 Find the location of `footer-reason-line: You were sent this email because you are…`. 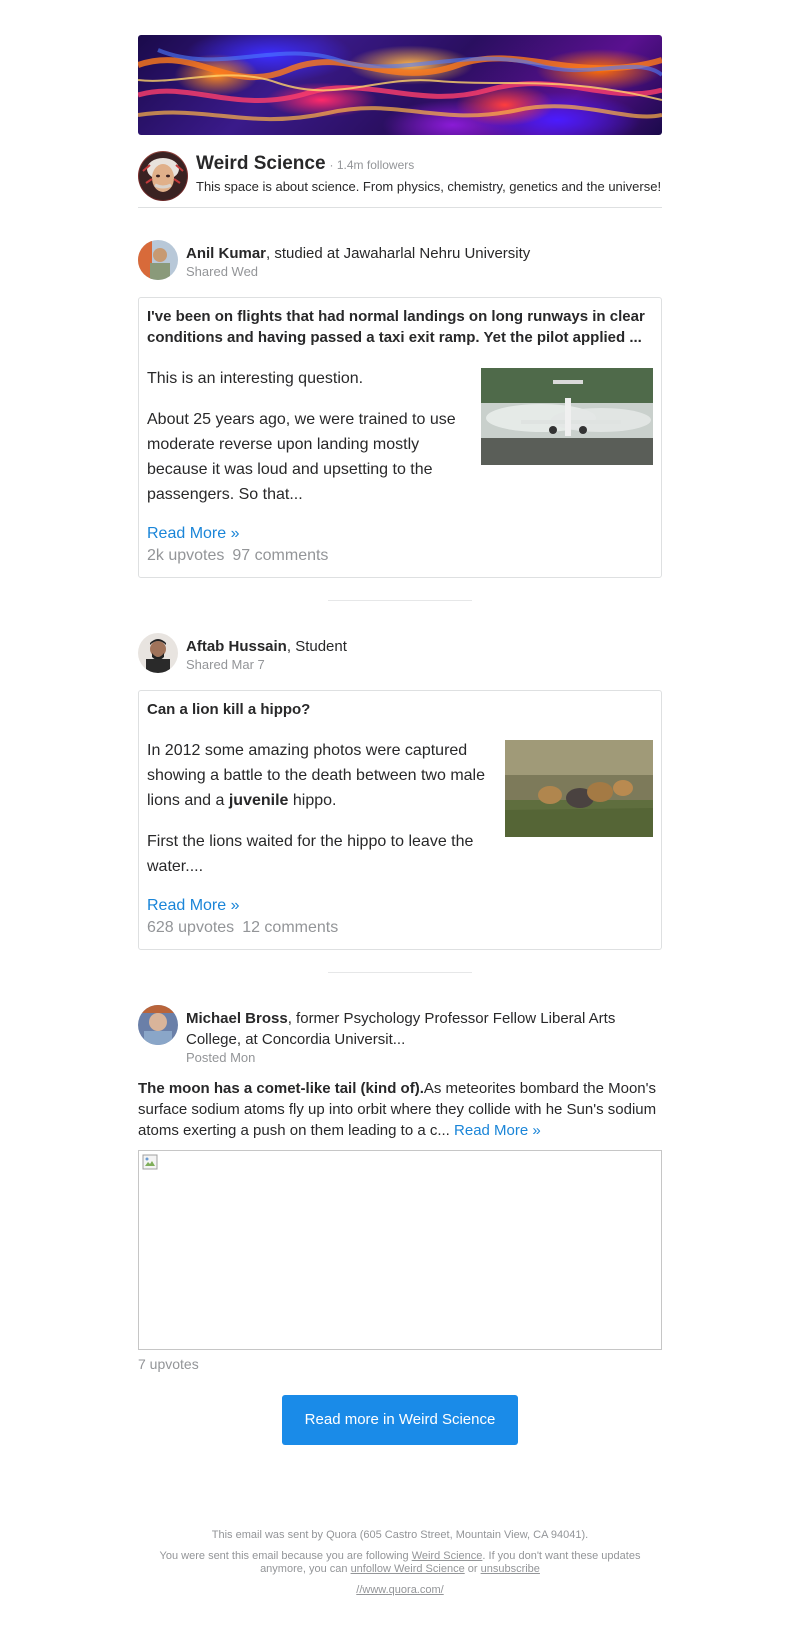

footer-reason-line: You were sent this email because you are… is located at coordinates (400, 1563).